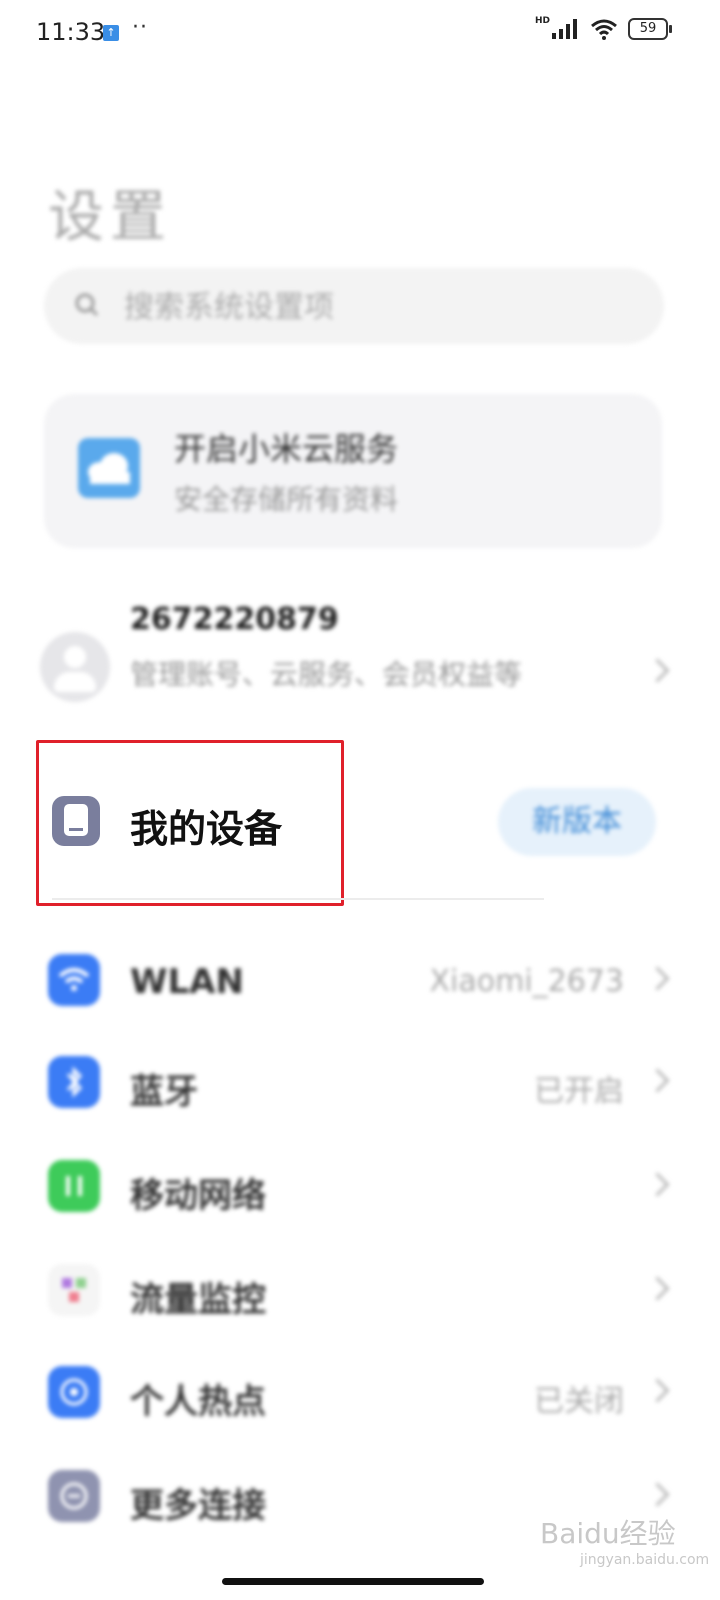 Image resolution: width=720 pixels, height=1600 pixels. Describe the element at coordinates (604, 29) in the screenshot. I see `wifi-status-icon` at that location.